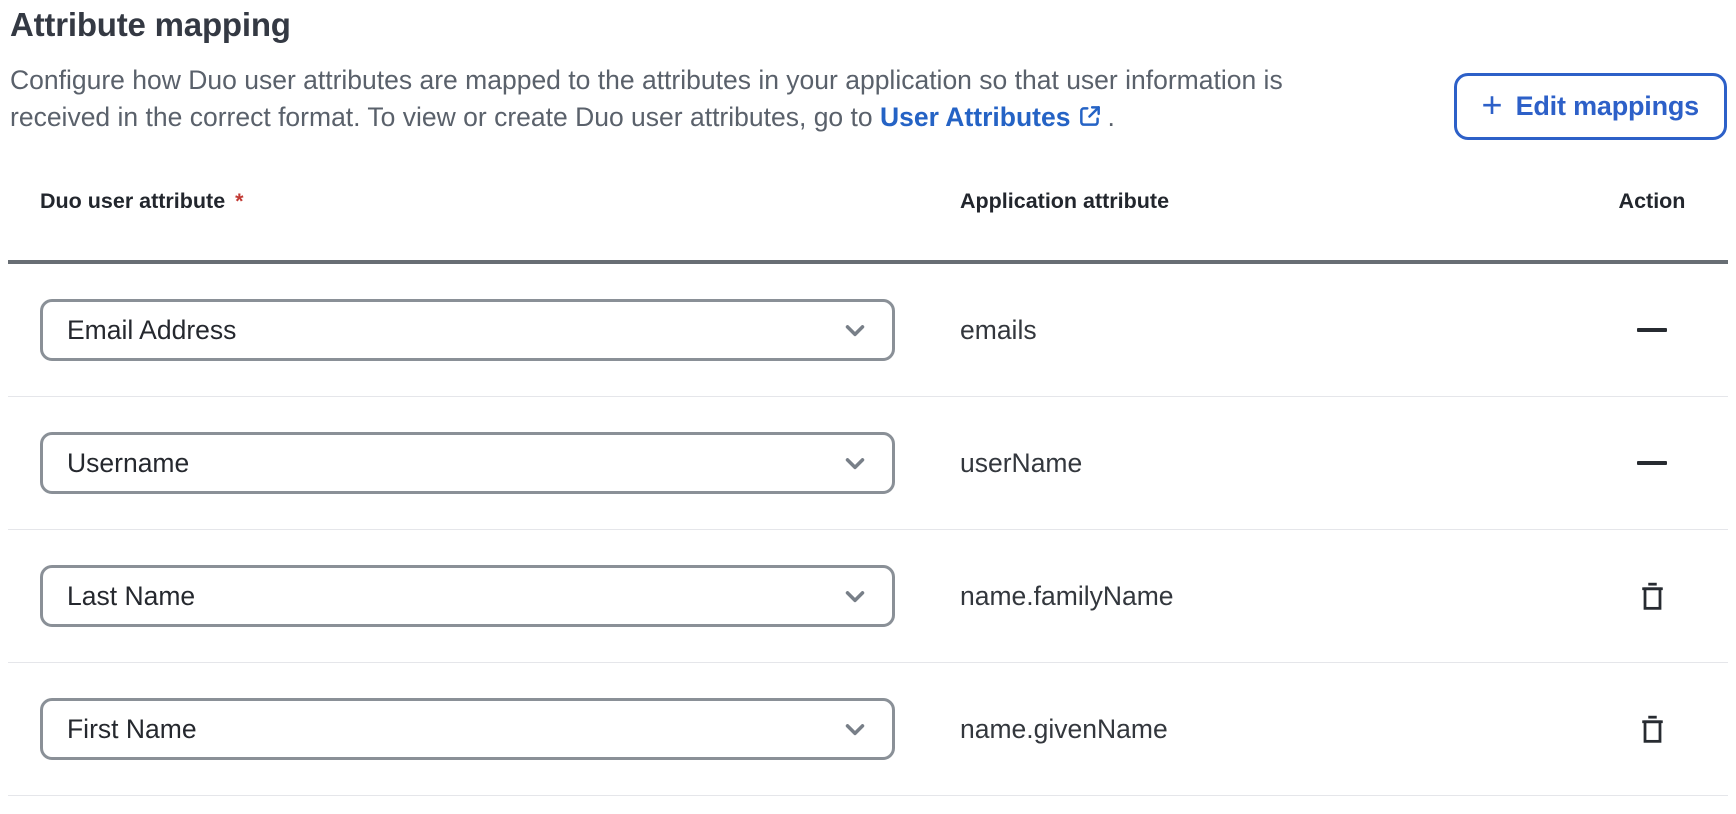 The width and height of the screenshot is (1736, 814). What do you see at coordinates (152, 329) in the screenshot?
I see `duo-attribute-value: Email Address` at bounding box center [152, 329].